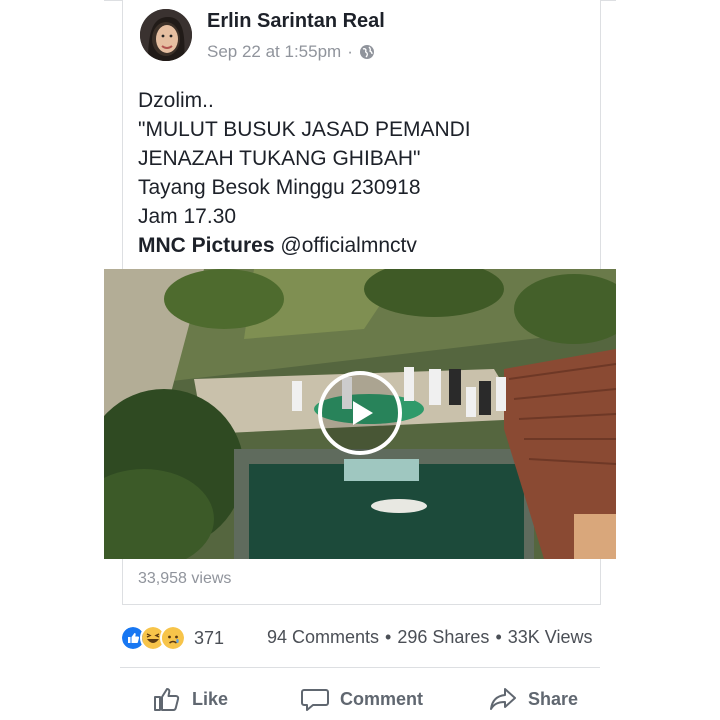 Image resolution: width=720 pixels, height=720 pixels. Describe the element at coordinates (296, 21) in the screenshot. I see `author-name: Erlin Sarintan Real` at that location.